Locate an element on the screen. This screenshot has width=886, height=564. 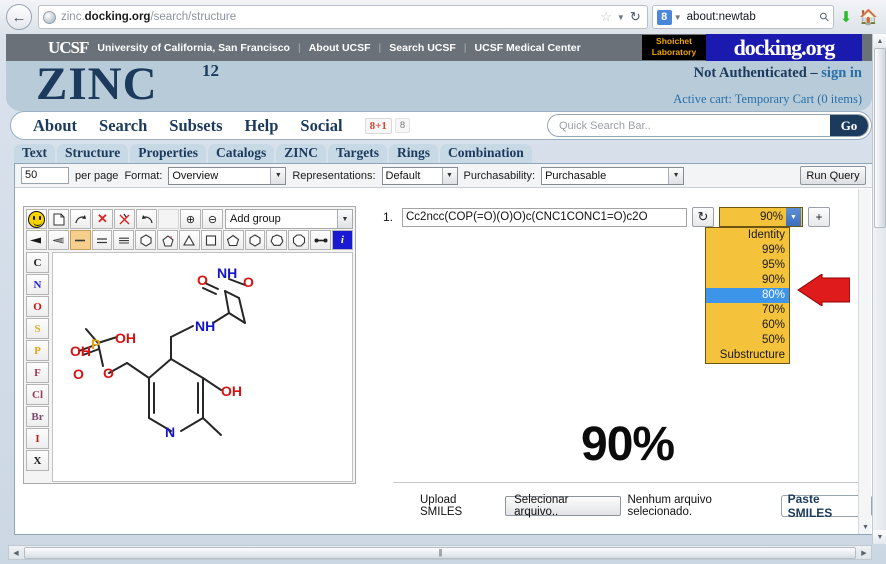
page-horizontal-scrollbar: ◀ ||| ▶ is located at coordinates (440, 552).